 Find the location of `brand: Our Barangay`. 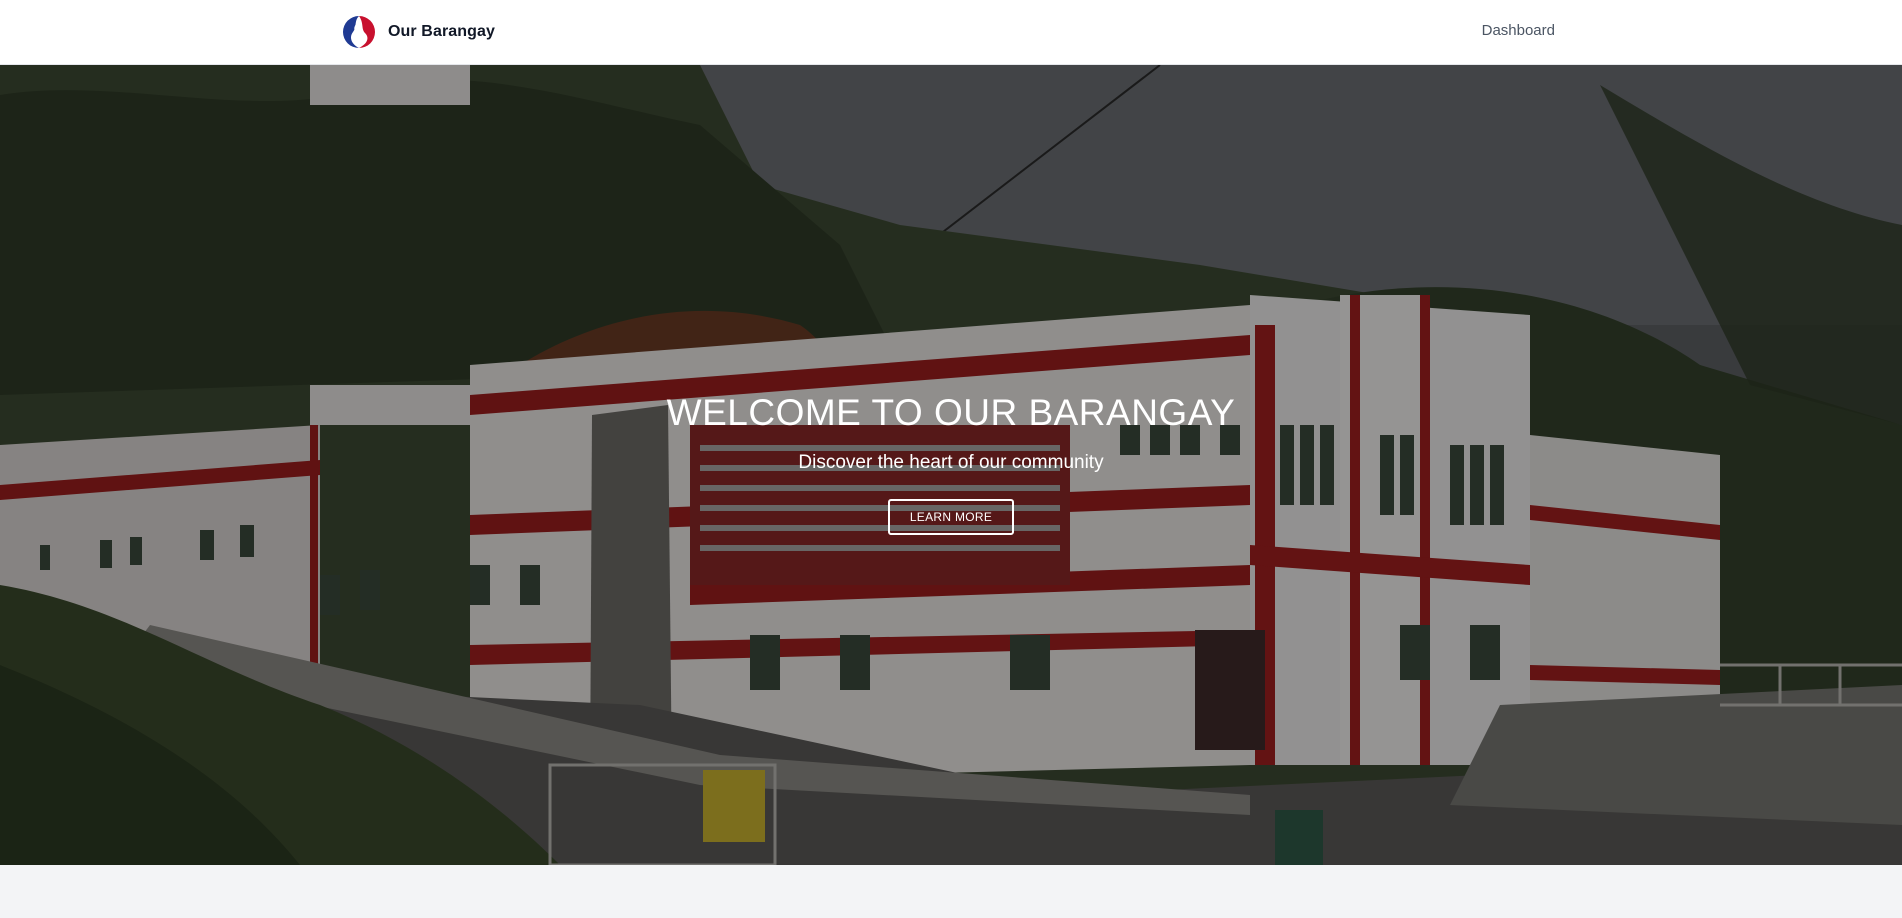

brand: Our Barangay is located at coordinates (418, 32).